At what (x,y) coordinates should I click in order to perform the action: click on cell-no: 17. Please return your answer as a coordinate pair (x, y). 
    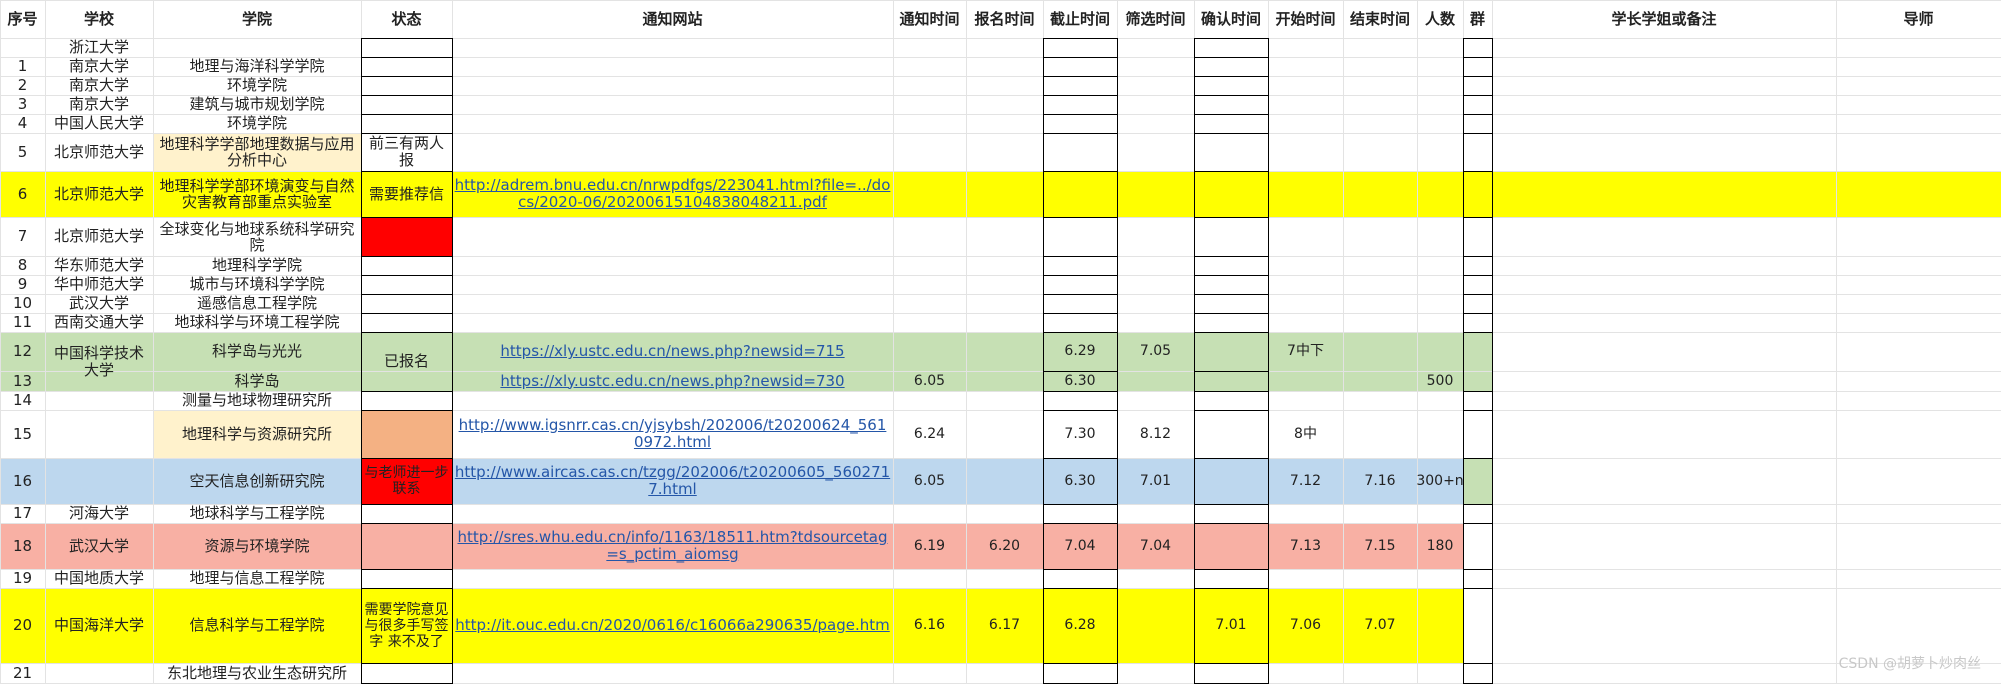
    Looking at the image, I should click on (22, 513).